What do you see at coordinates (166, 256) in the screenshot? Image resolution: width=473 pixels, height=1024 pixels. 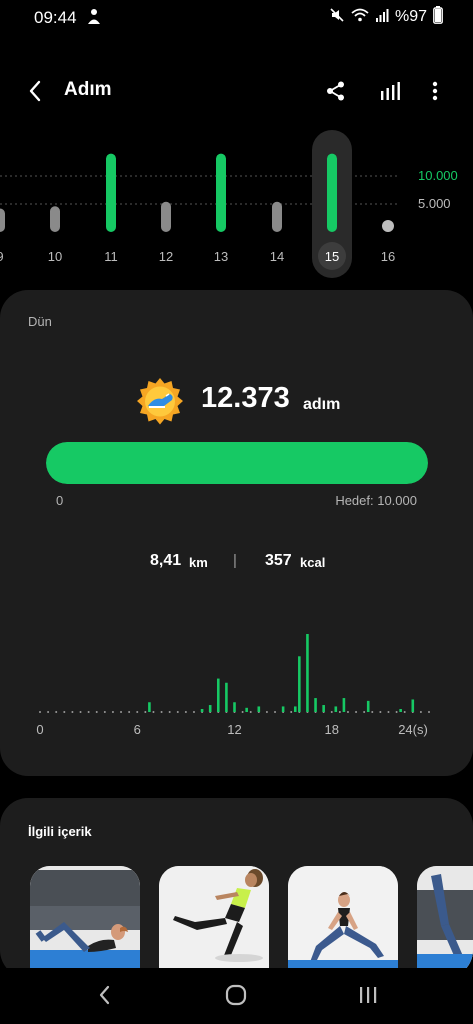 I see `day-tick-label: 12` at bounding box center [166, 256].